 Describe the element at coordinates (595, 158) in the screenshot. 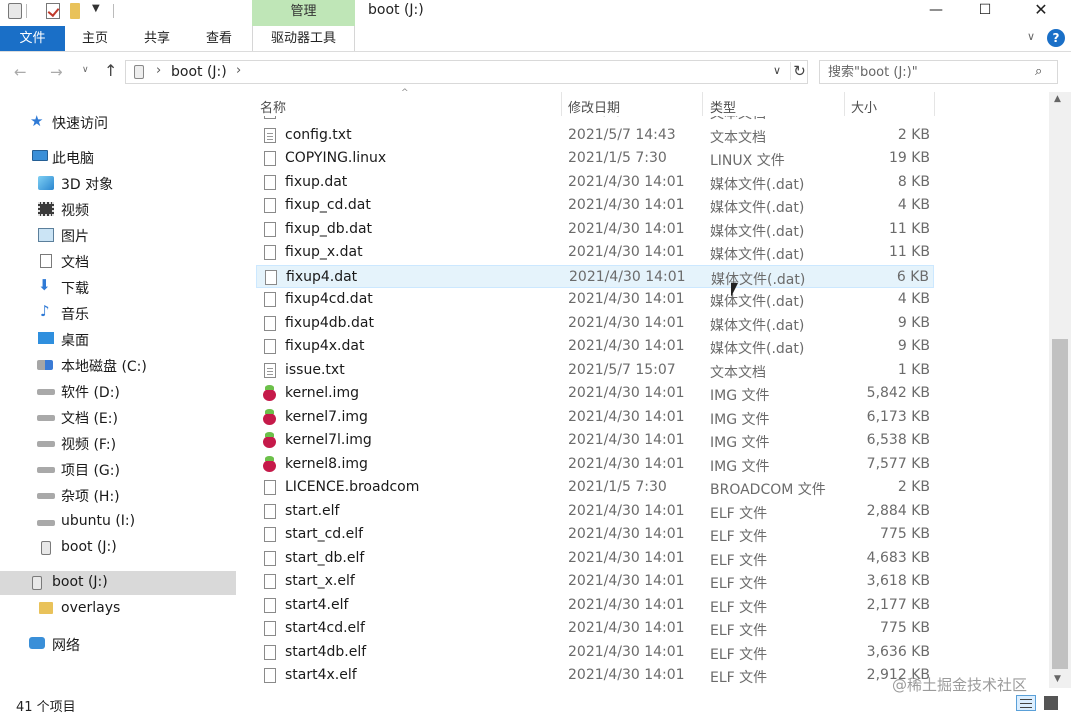

I see `table-row: COPYING.linux 2021/1/5 7:30 LINUX 文件 19 KB` at that location.